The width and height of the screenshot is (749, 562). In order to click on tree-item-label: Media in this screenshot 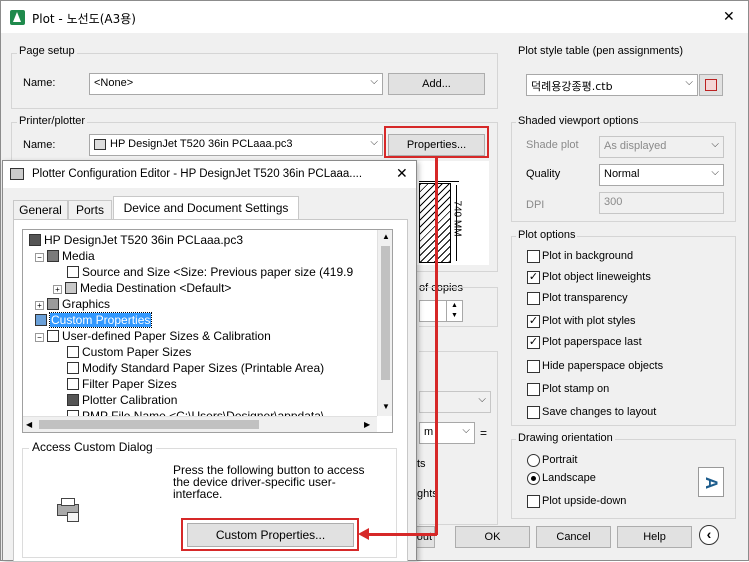, I will do `click(78, 256)`.